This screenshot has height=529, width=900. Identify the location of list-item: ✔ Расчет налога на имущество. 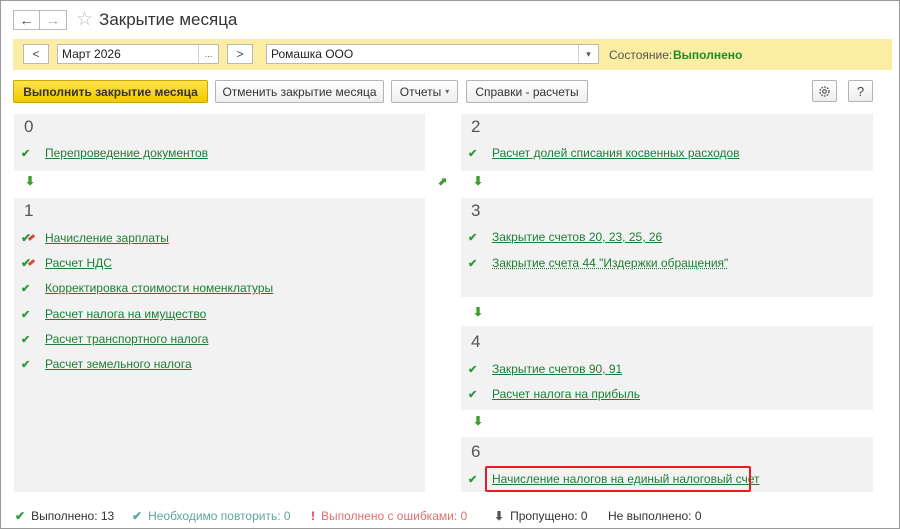
(113, 314).